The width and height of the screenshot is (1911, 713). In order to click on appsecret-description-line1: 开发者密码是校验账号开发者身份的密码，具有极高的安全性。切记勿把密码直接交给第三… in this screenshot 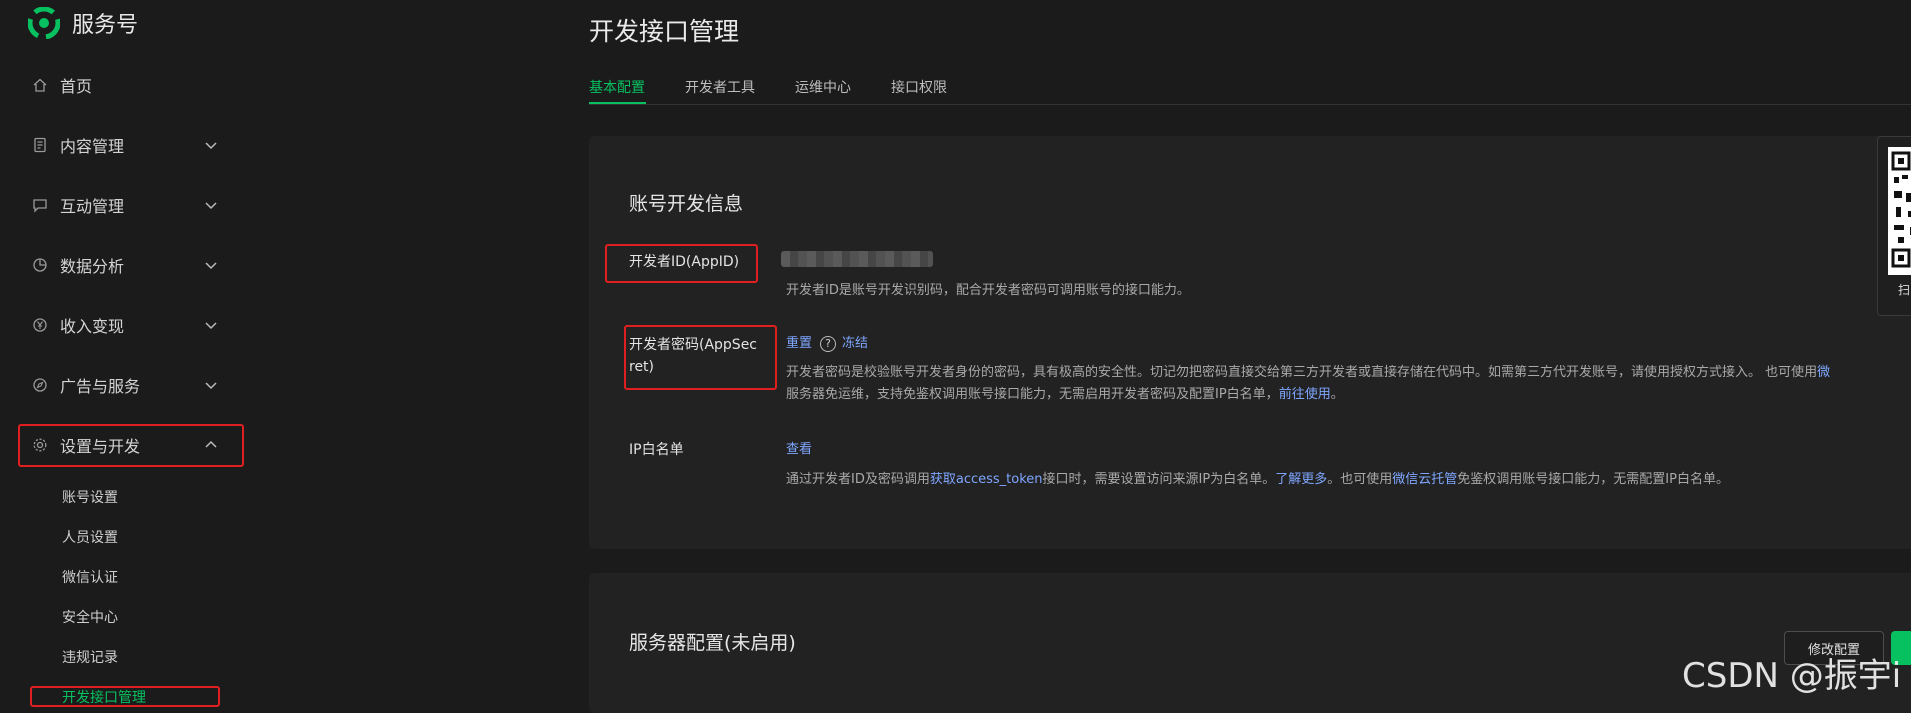, I will do `click(1308, 373)`.